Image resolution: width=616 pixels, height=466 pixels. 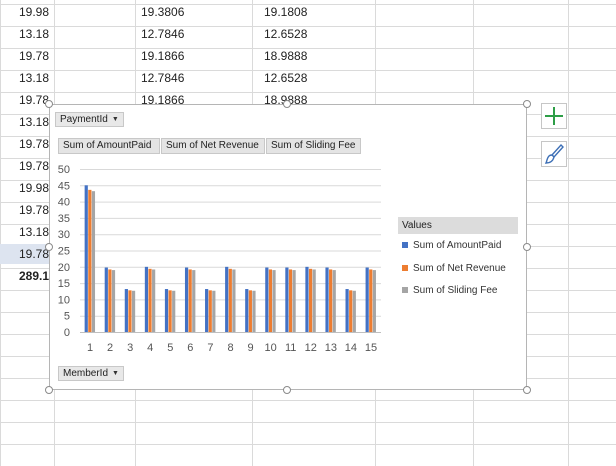 What do you see at coordinates (351, 348) in the screenshot?
I see `x-tick-label: 14` at bounding box center [351, 348].